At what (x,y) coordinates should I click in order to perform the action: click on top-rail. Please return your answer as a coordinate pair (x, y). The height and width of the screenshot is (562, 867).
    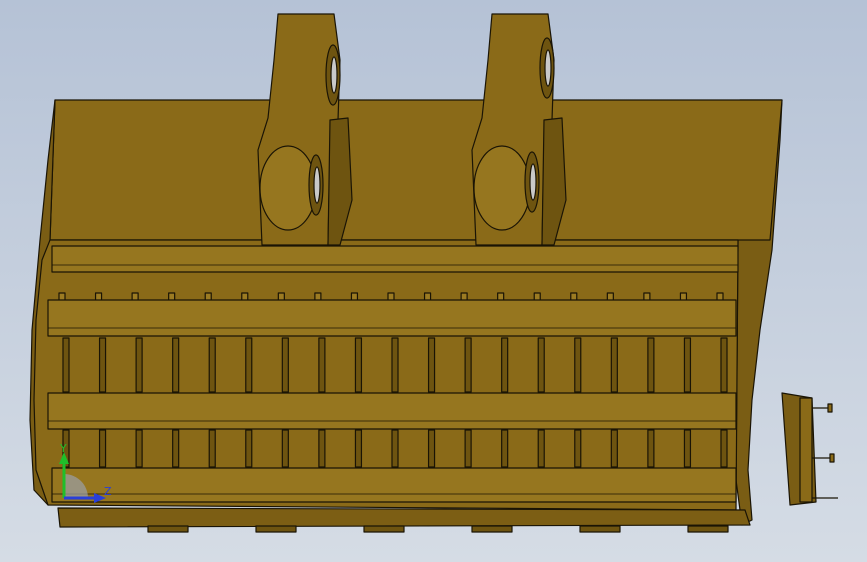
    Looking at the image, I should click on (395, 259).